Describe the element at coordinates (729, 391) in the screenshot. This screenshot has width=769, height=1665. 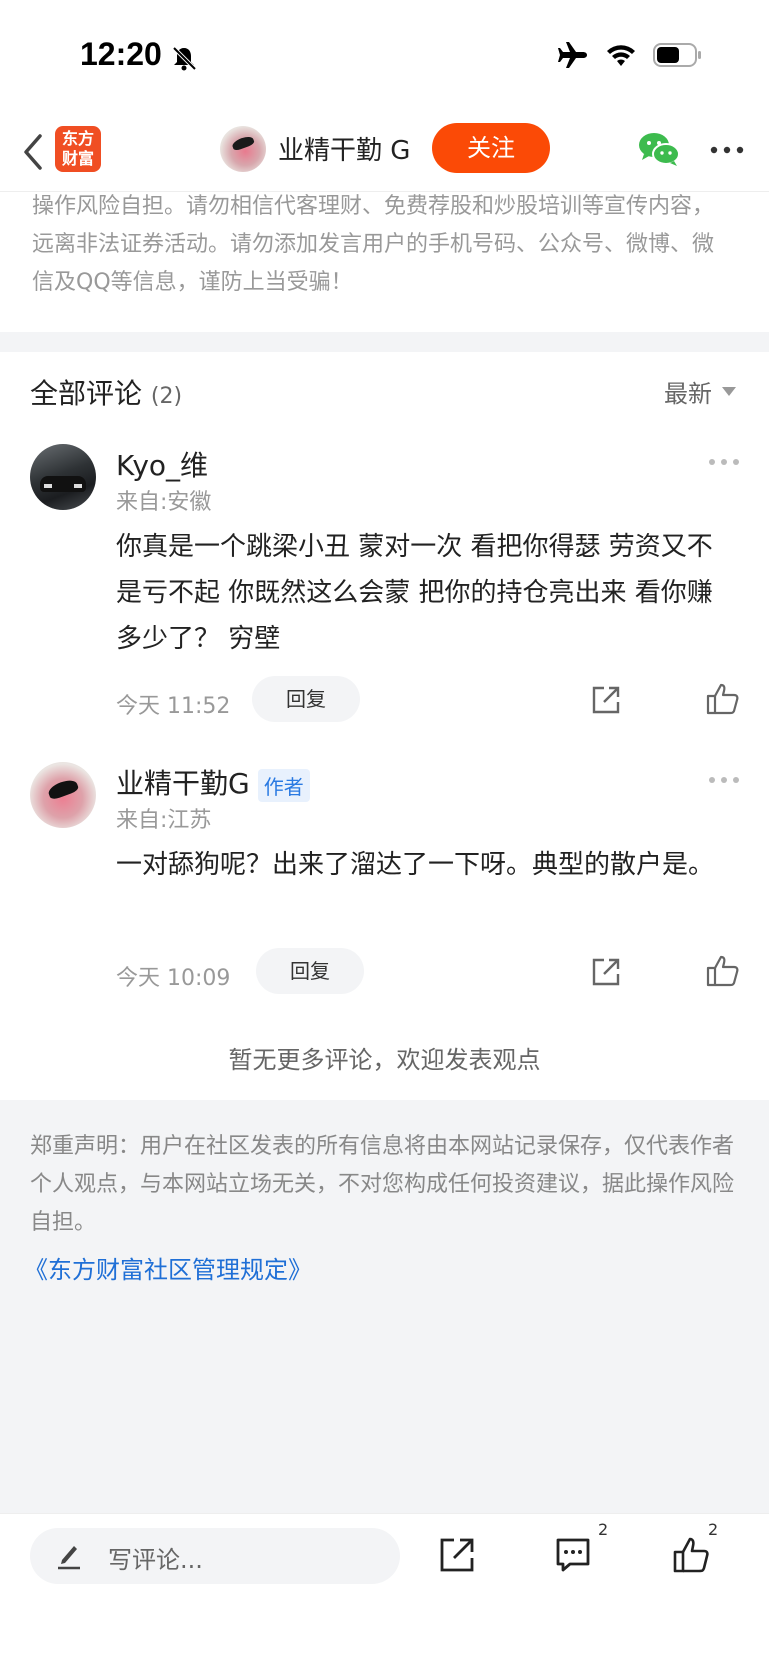
I see `caret-down-icon` at that location.